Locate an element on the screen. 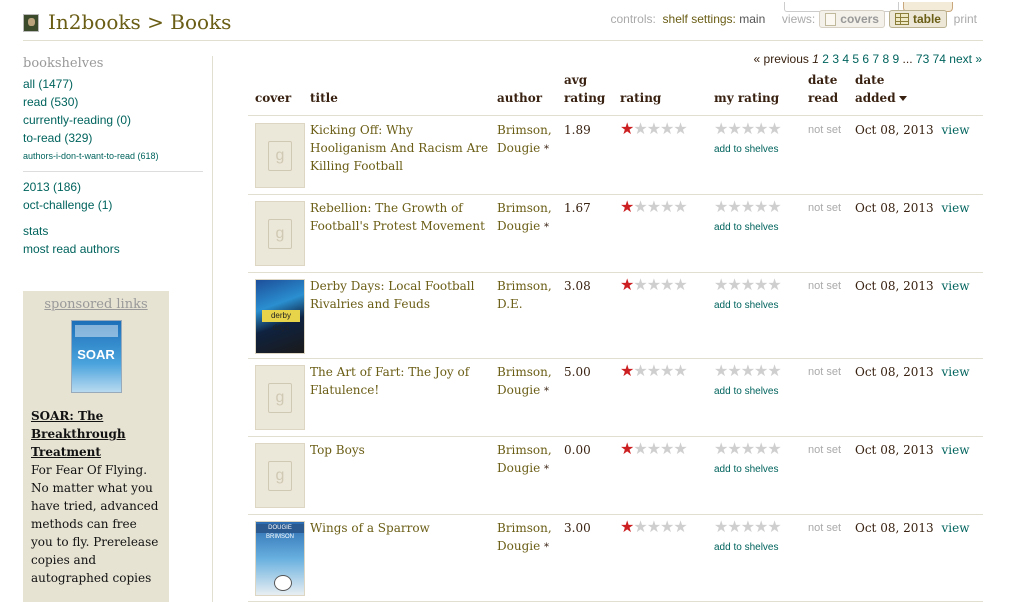 The height and width of the screenshot is (602, 1013). book-cover: derby days is located at coordinates (280, 316).